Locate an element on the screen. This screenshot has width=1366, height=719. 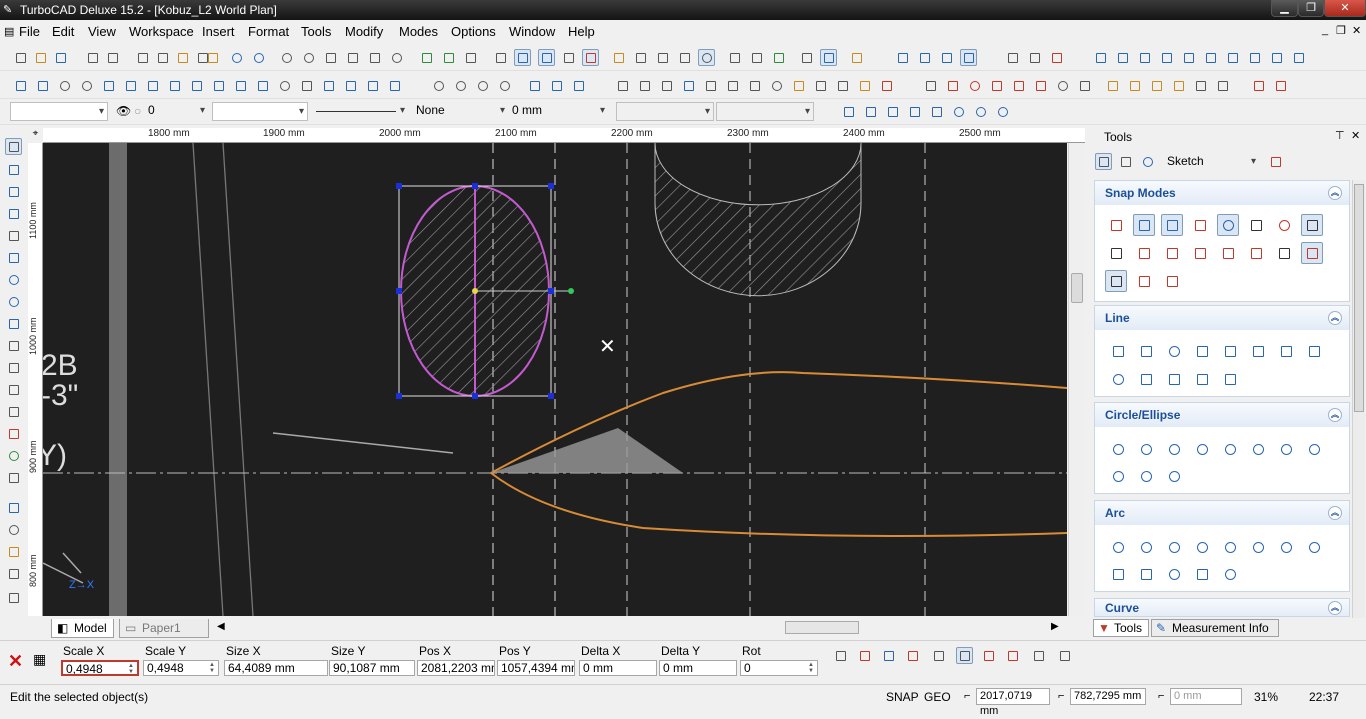
network-icon is located at coordinates (328, 85).